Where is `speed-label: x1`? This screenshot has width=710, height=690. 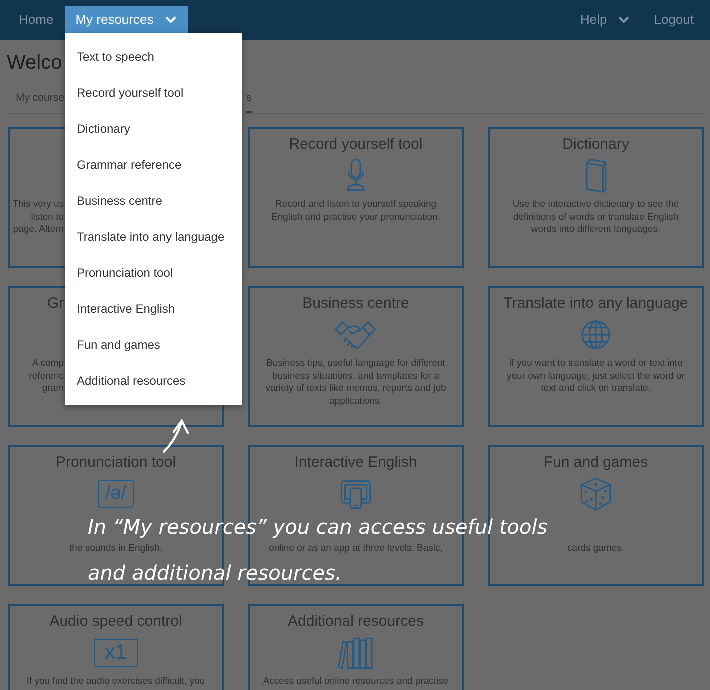 speed-label: x1 is located at coordinates (116, 653).